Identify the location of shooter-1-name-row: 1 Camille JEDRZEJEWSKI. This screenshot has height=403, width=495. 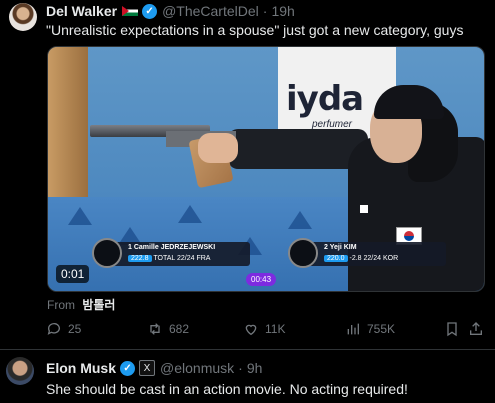
(171, 247).